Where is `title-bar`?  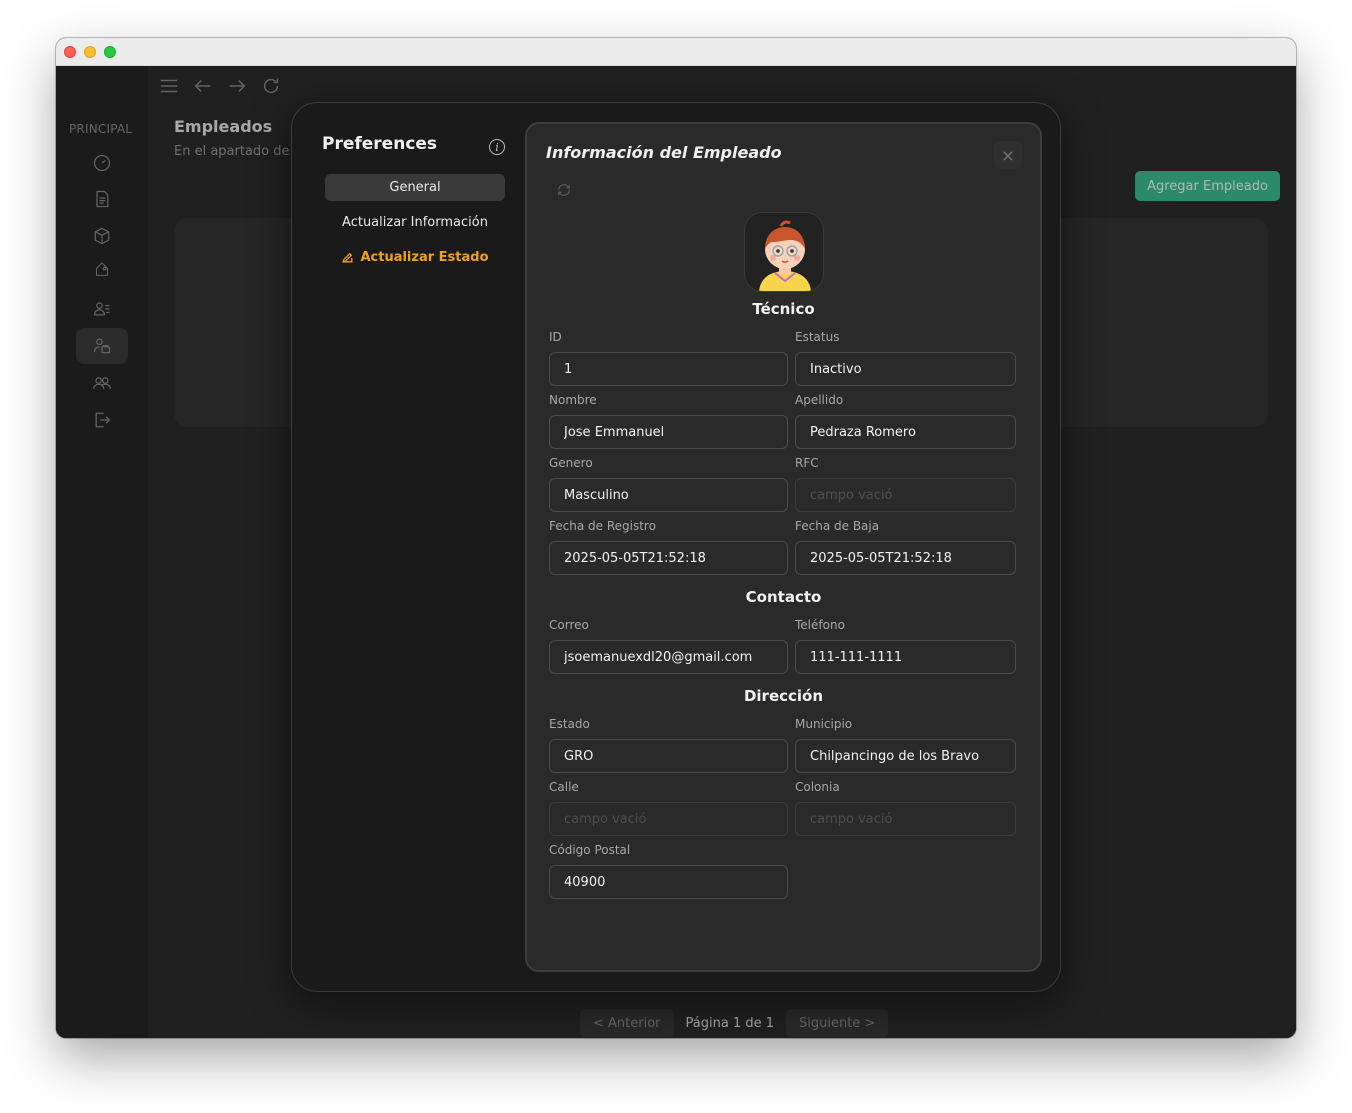 title-bar is located at coordinates (676, 52).